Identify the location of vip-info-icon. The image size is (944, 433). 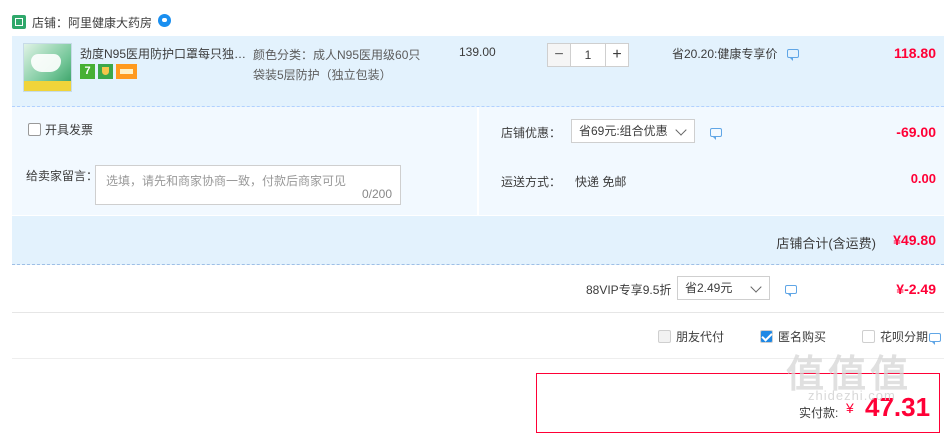
(791, 291).